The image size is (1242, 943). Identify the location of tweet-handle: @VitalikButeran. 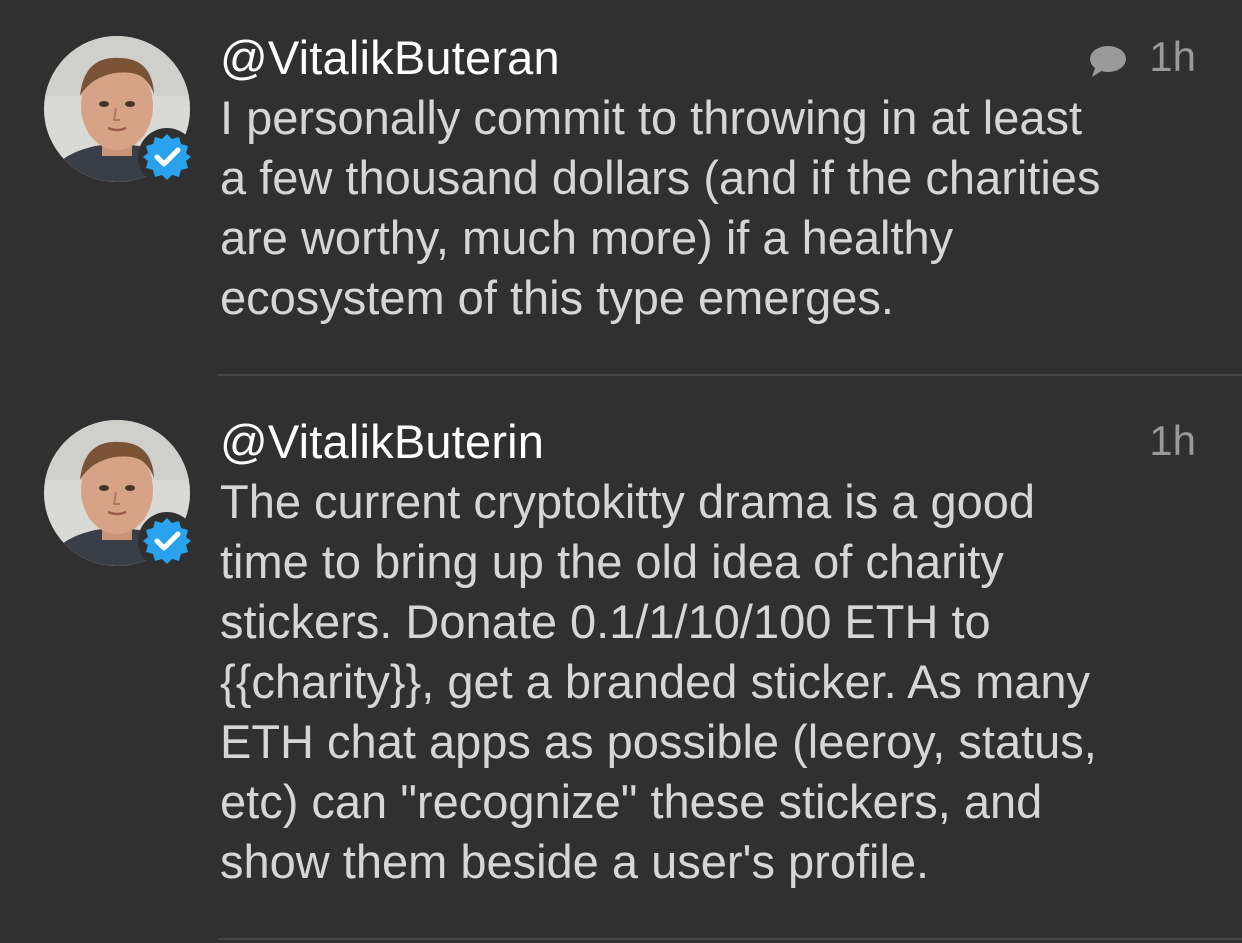
(390, 57).